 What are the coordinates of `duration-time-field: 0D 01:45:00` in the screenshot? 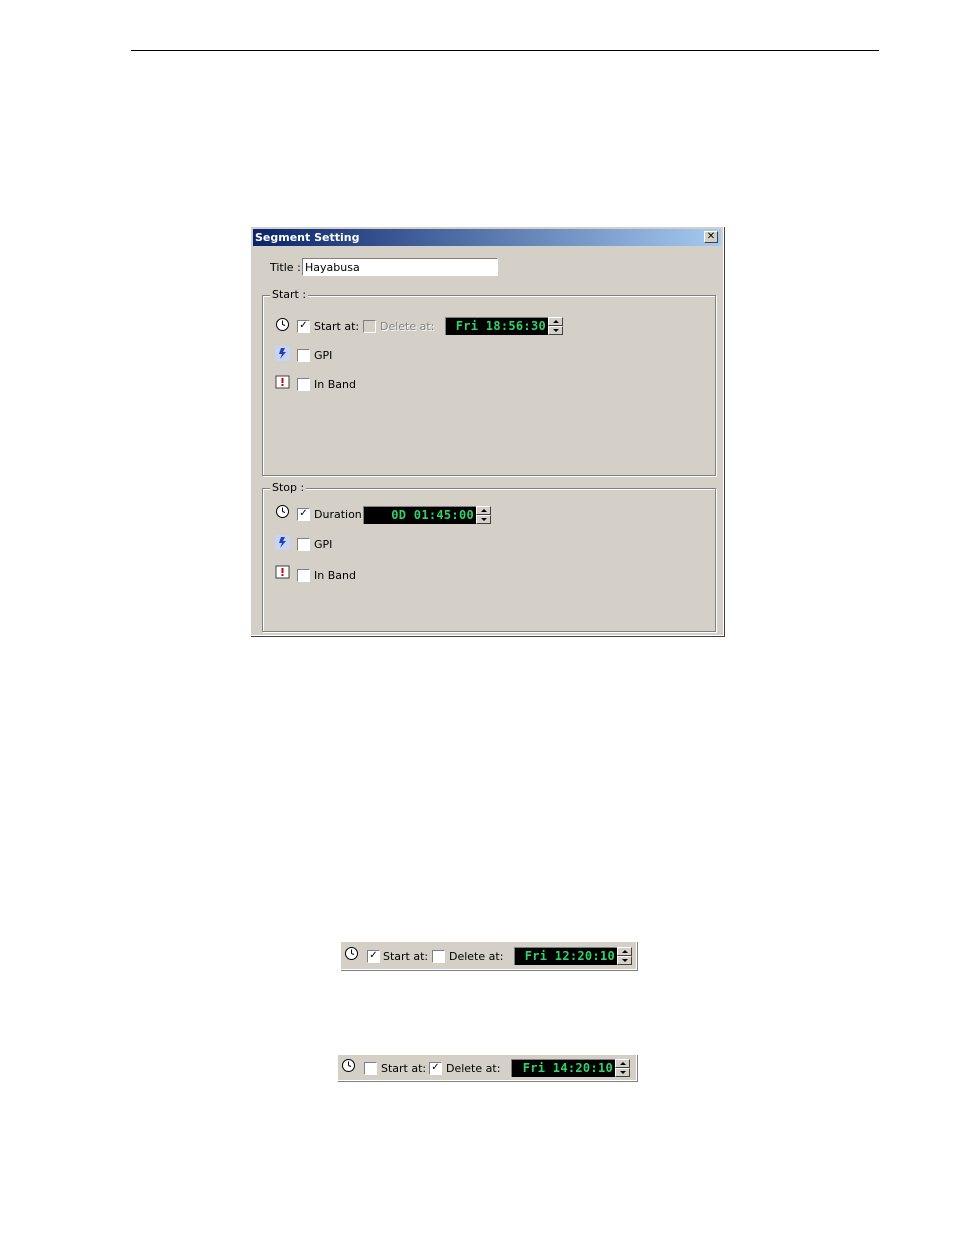 It's located at (420, 515).